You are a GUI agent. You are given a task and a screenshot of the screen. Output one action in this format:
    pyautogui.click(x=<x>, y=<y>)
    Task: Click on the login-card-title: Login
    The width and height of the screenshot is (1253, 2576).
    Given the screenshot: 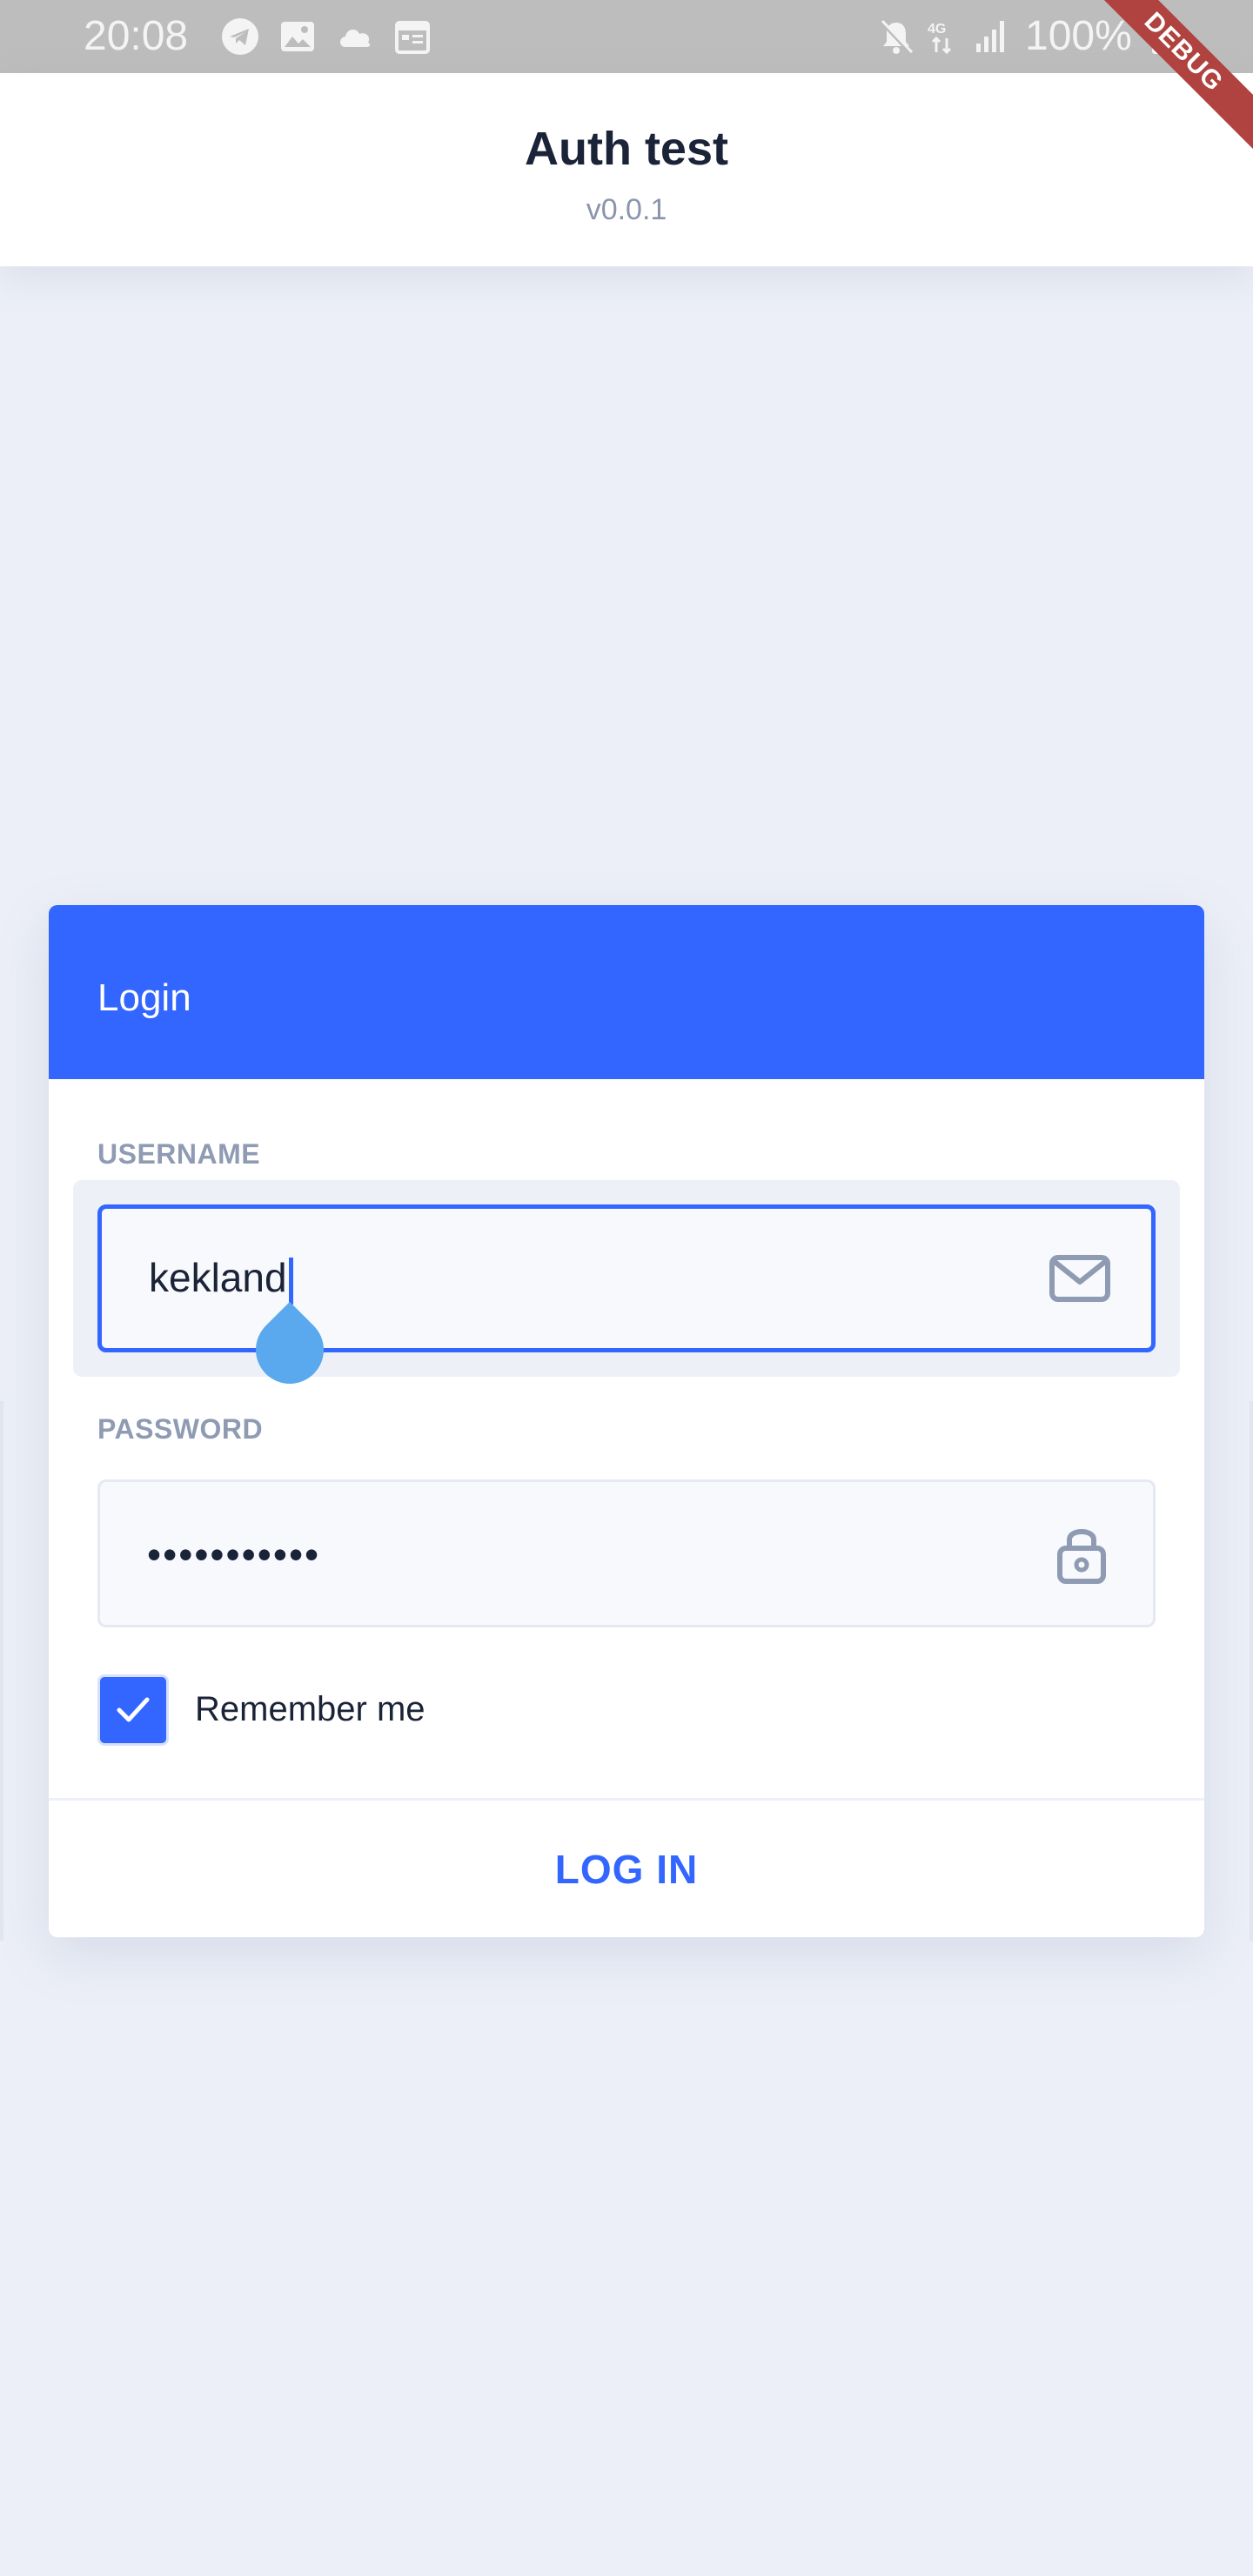 What is the action you would take?
    pyautogui.click(x=144, y=997)
    